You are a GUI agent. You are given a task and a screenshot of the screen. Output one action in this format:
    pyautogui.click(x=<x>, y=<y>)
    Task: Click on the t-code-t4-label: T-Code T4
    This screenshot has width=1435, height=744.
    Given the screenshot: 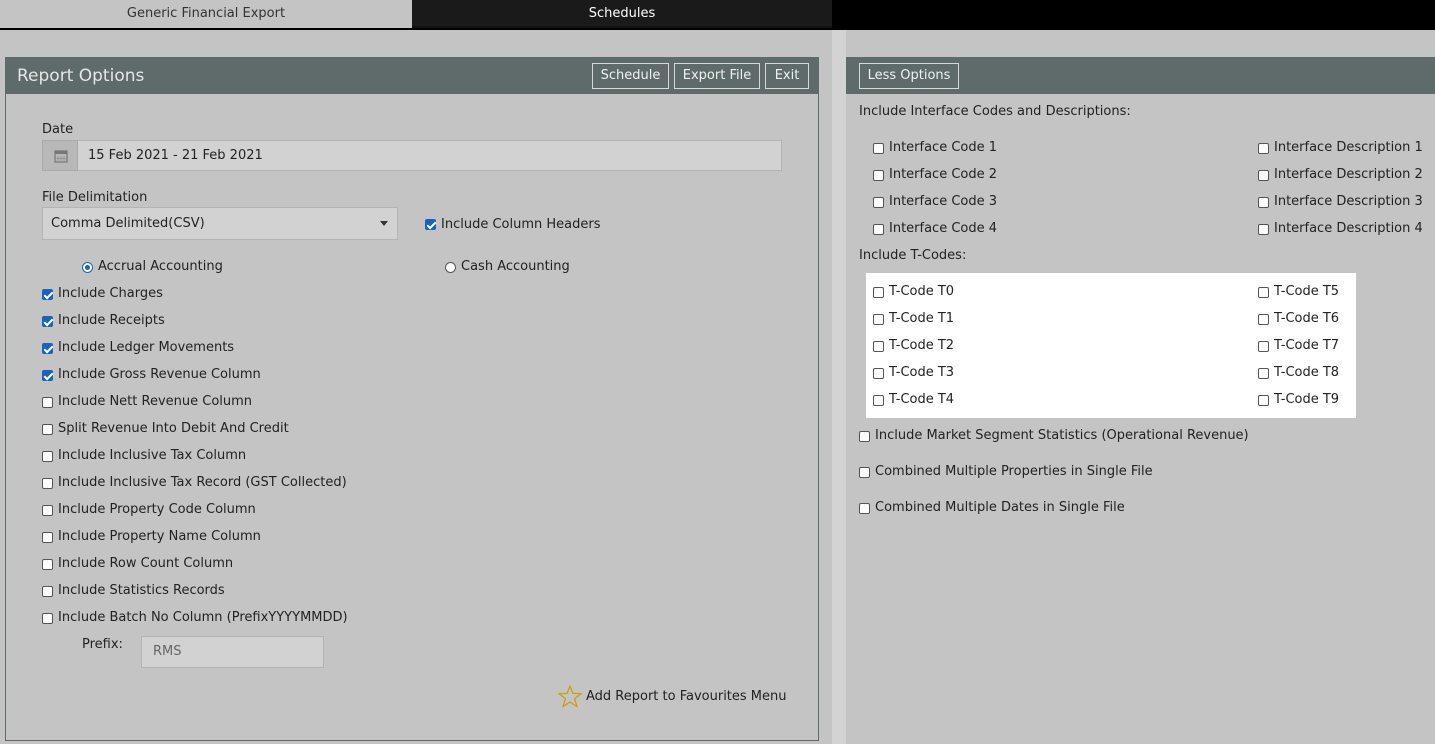 What is the action you would take?
    pyautogui.click(x=922, y=399)
    